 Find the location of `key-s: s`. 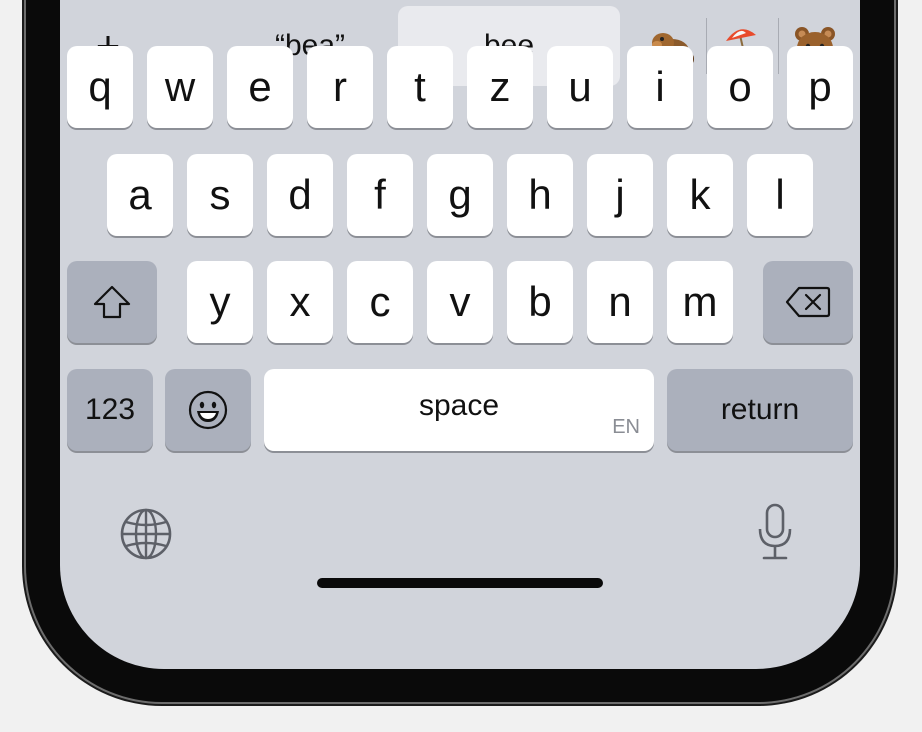

key-s: s is located at coordinates (220, 195).